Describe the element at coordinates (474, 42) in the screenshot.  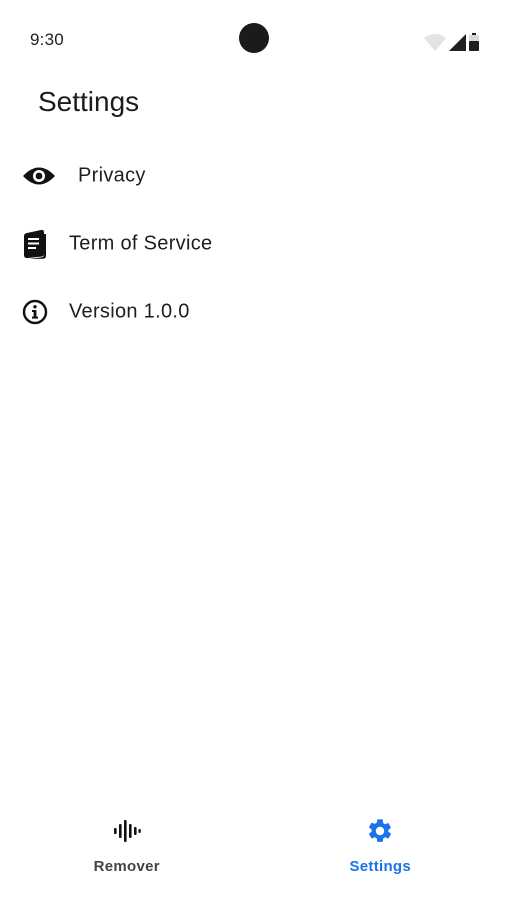
I see `battery-icon` at that location.